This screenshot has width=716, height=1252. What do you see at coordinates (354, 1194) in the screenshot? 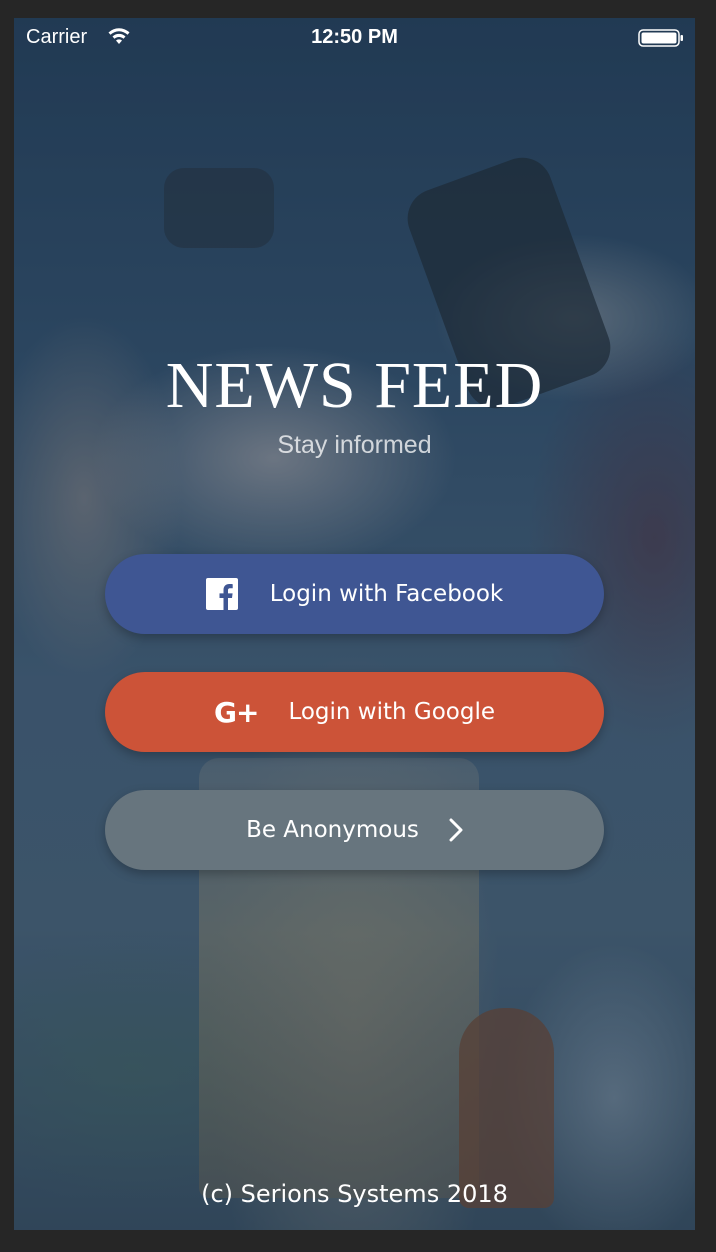
I see `copyright-text: (c) Serions Systems 2018` at bounding box center [354, 1194].